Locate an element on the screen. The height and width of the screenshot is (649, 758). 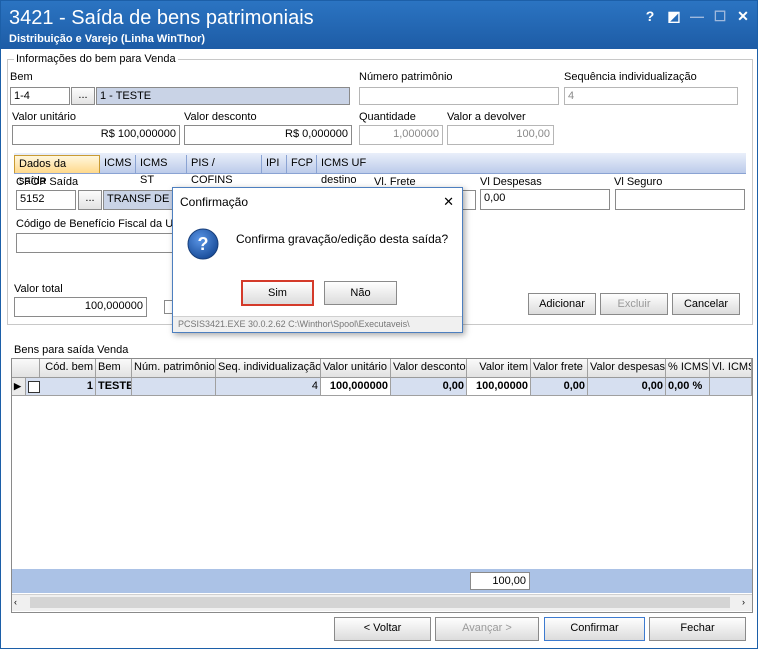
horizontal-scrollbar: ‹ › is located at coordinates (382, 602).